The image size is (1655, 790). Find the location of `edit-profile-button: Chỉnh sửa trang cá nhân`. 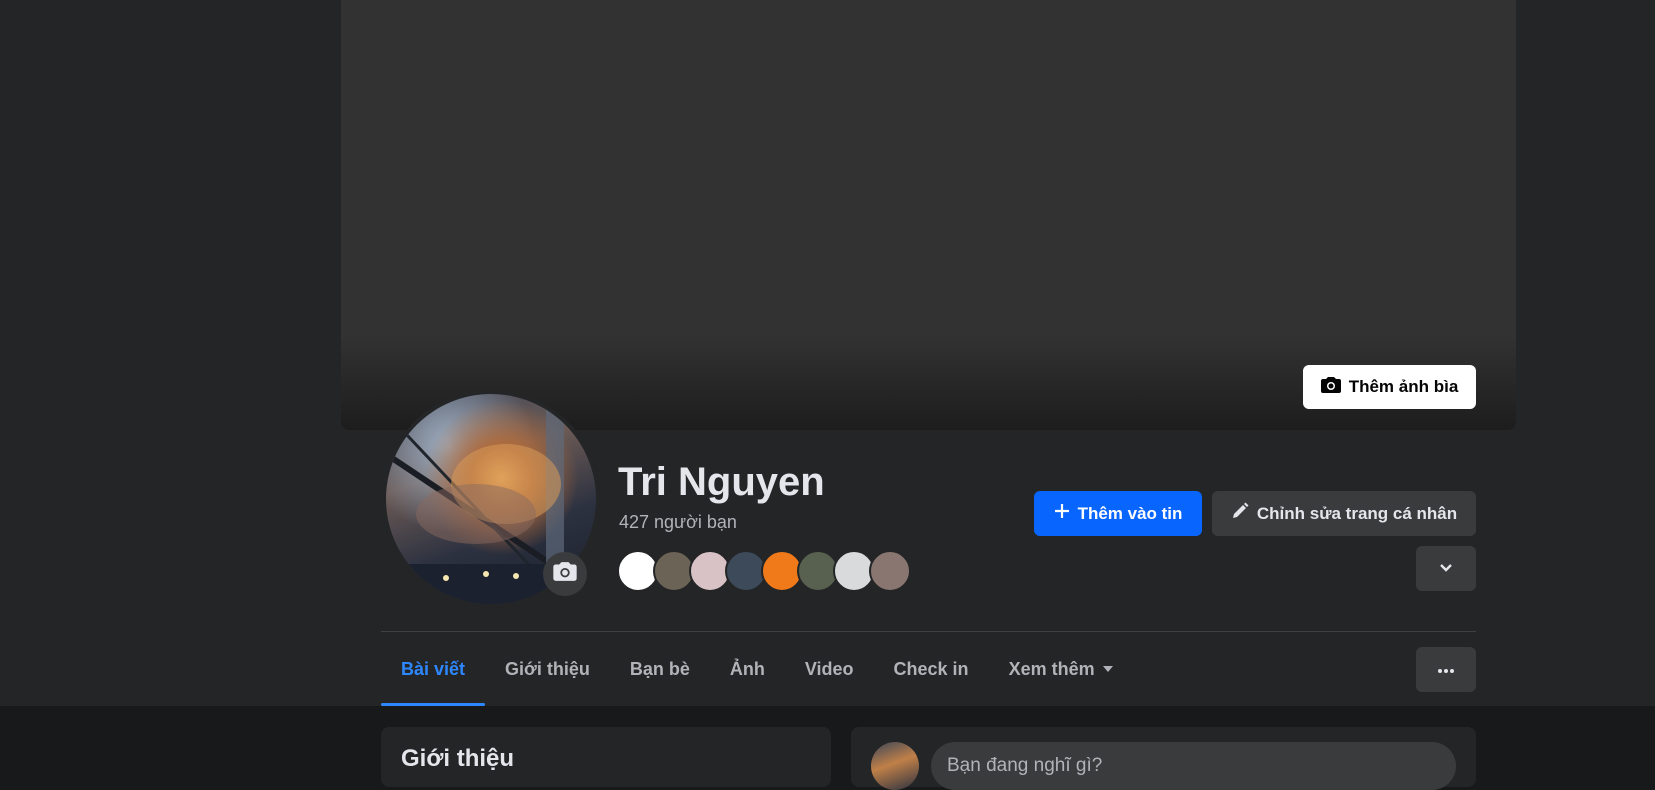

edit-profile-button: Chỉnh sửa trang cá nhân is located at coordinates (1344, 513).